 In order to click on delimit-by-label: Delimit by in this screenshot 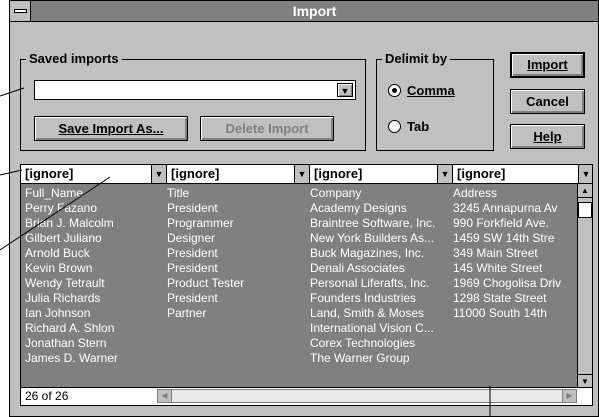, I will do `click(416, 59)`.